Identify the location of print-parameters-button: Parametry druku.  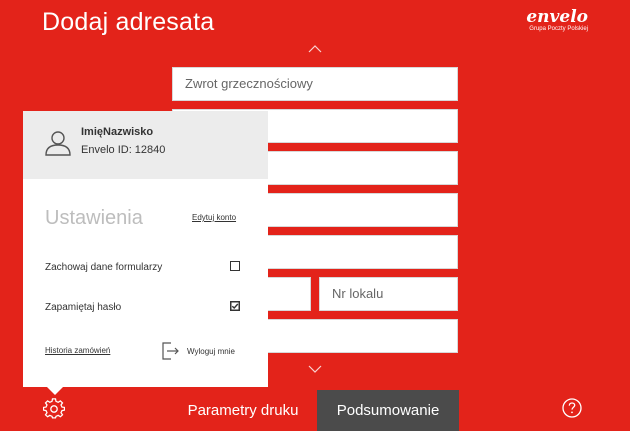
(243, 410).